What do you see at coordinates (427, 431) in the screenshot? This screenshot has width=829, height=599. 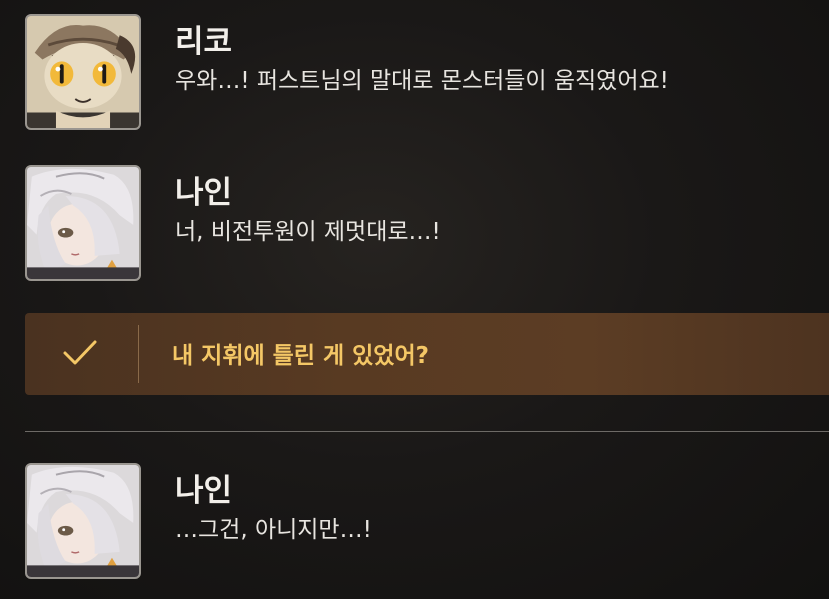 I see `log-separator` at bounding box center [427, 431].